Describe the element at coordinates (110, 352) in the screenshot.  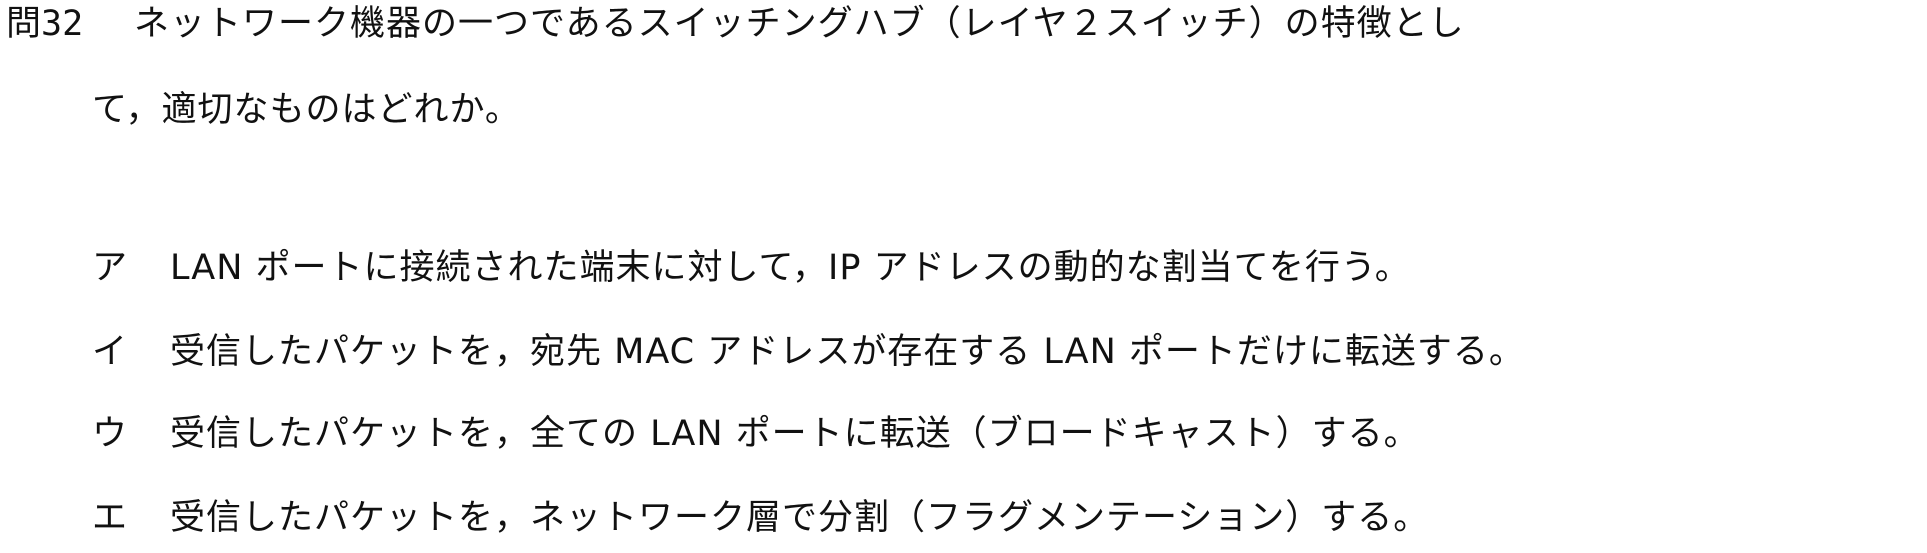
I see `choice-letter: イ` at that location.